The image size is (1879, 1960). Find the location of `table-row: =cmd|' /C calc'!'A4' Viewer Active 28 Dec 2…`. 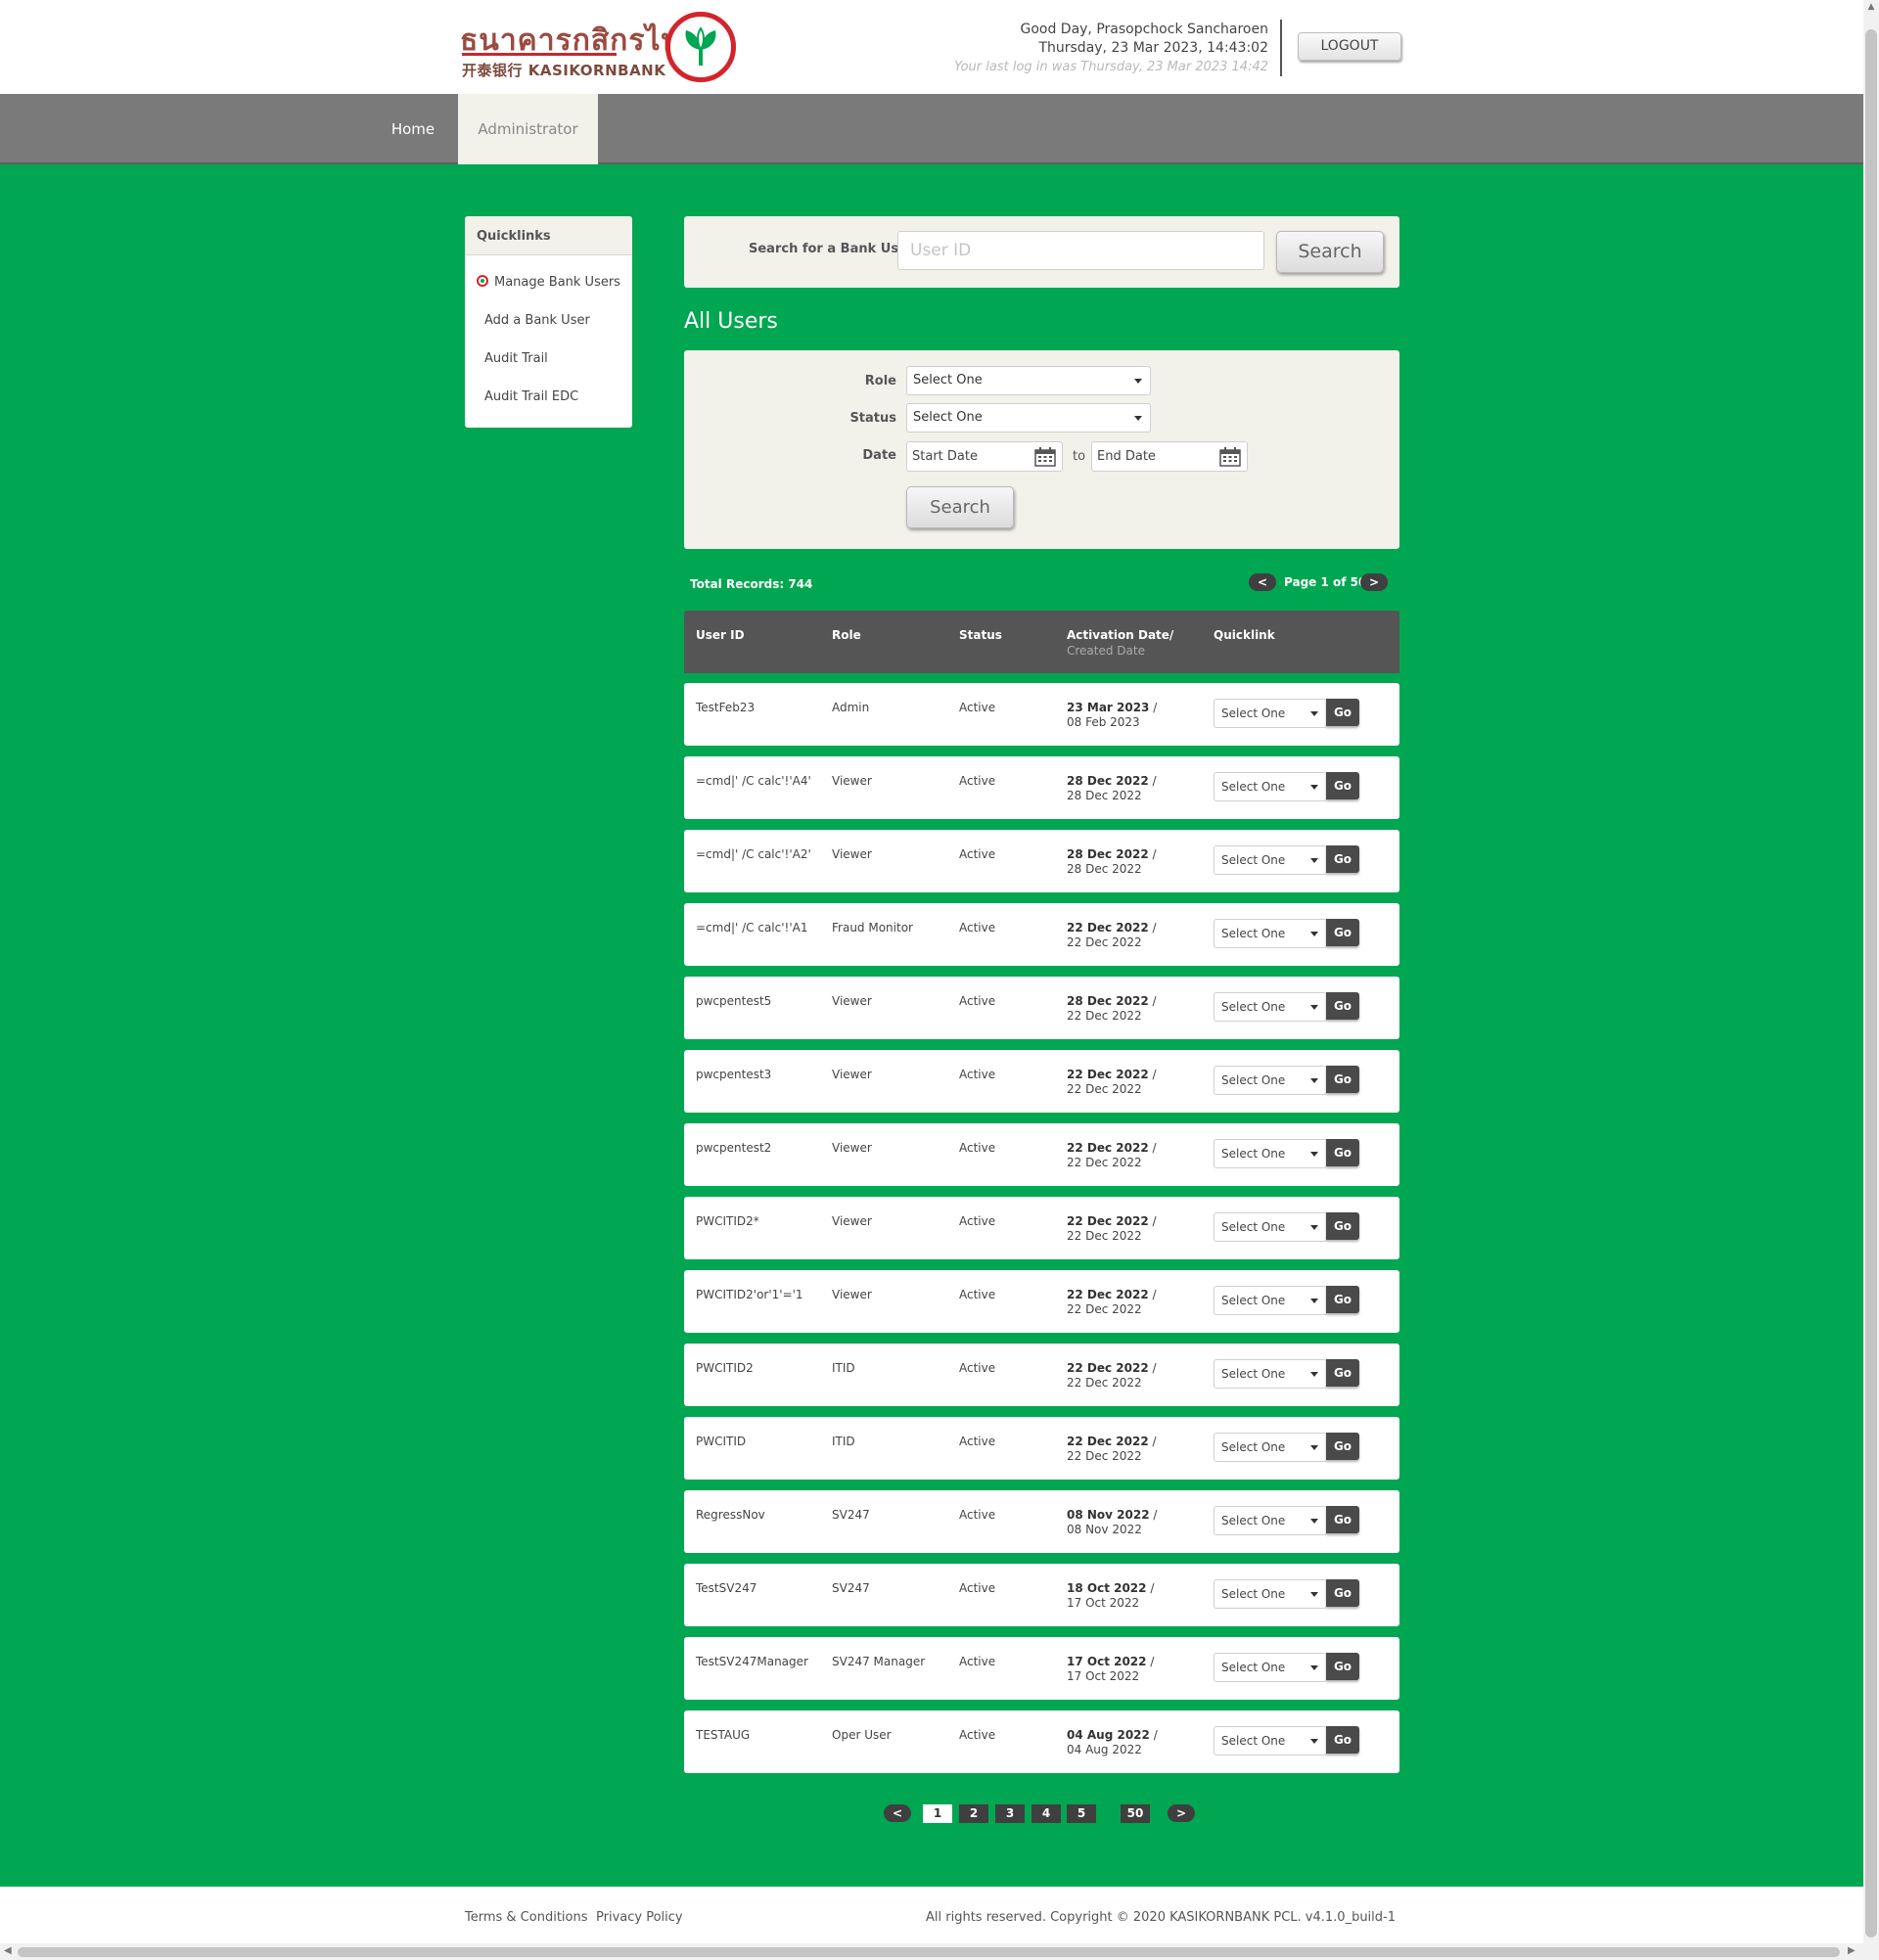

table-row: =cmd|' /C calc'!'A4' Viewer Active 28 Dec 2… is located at coordinates (1041, 787).